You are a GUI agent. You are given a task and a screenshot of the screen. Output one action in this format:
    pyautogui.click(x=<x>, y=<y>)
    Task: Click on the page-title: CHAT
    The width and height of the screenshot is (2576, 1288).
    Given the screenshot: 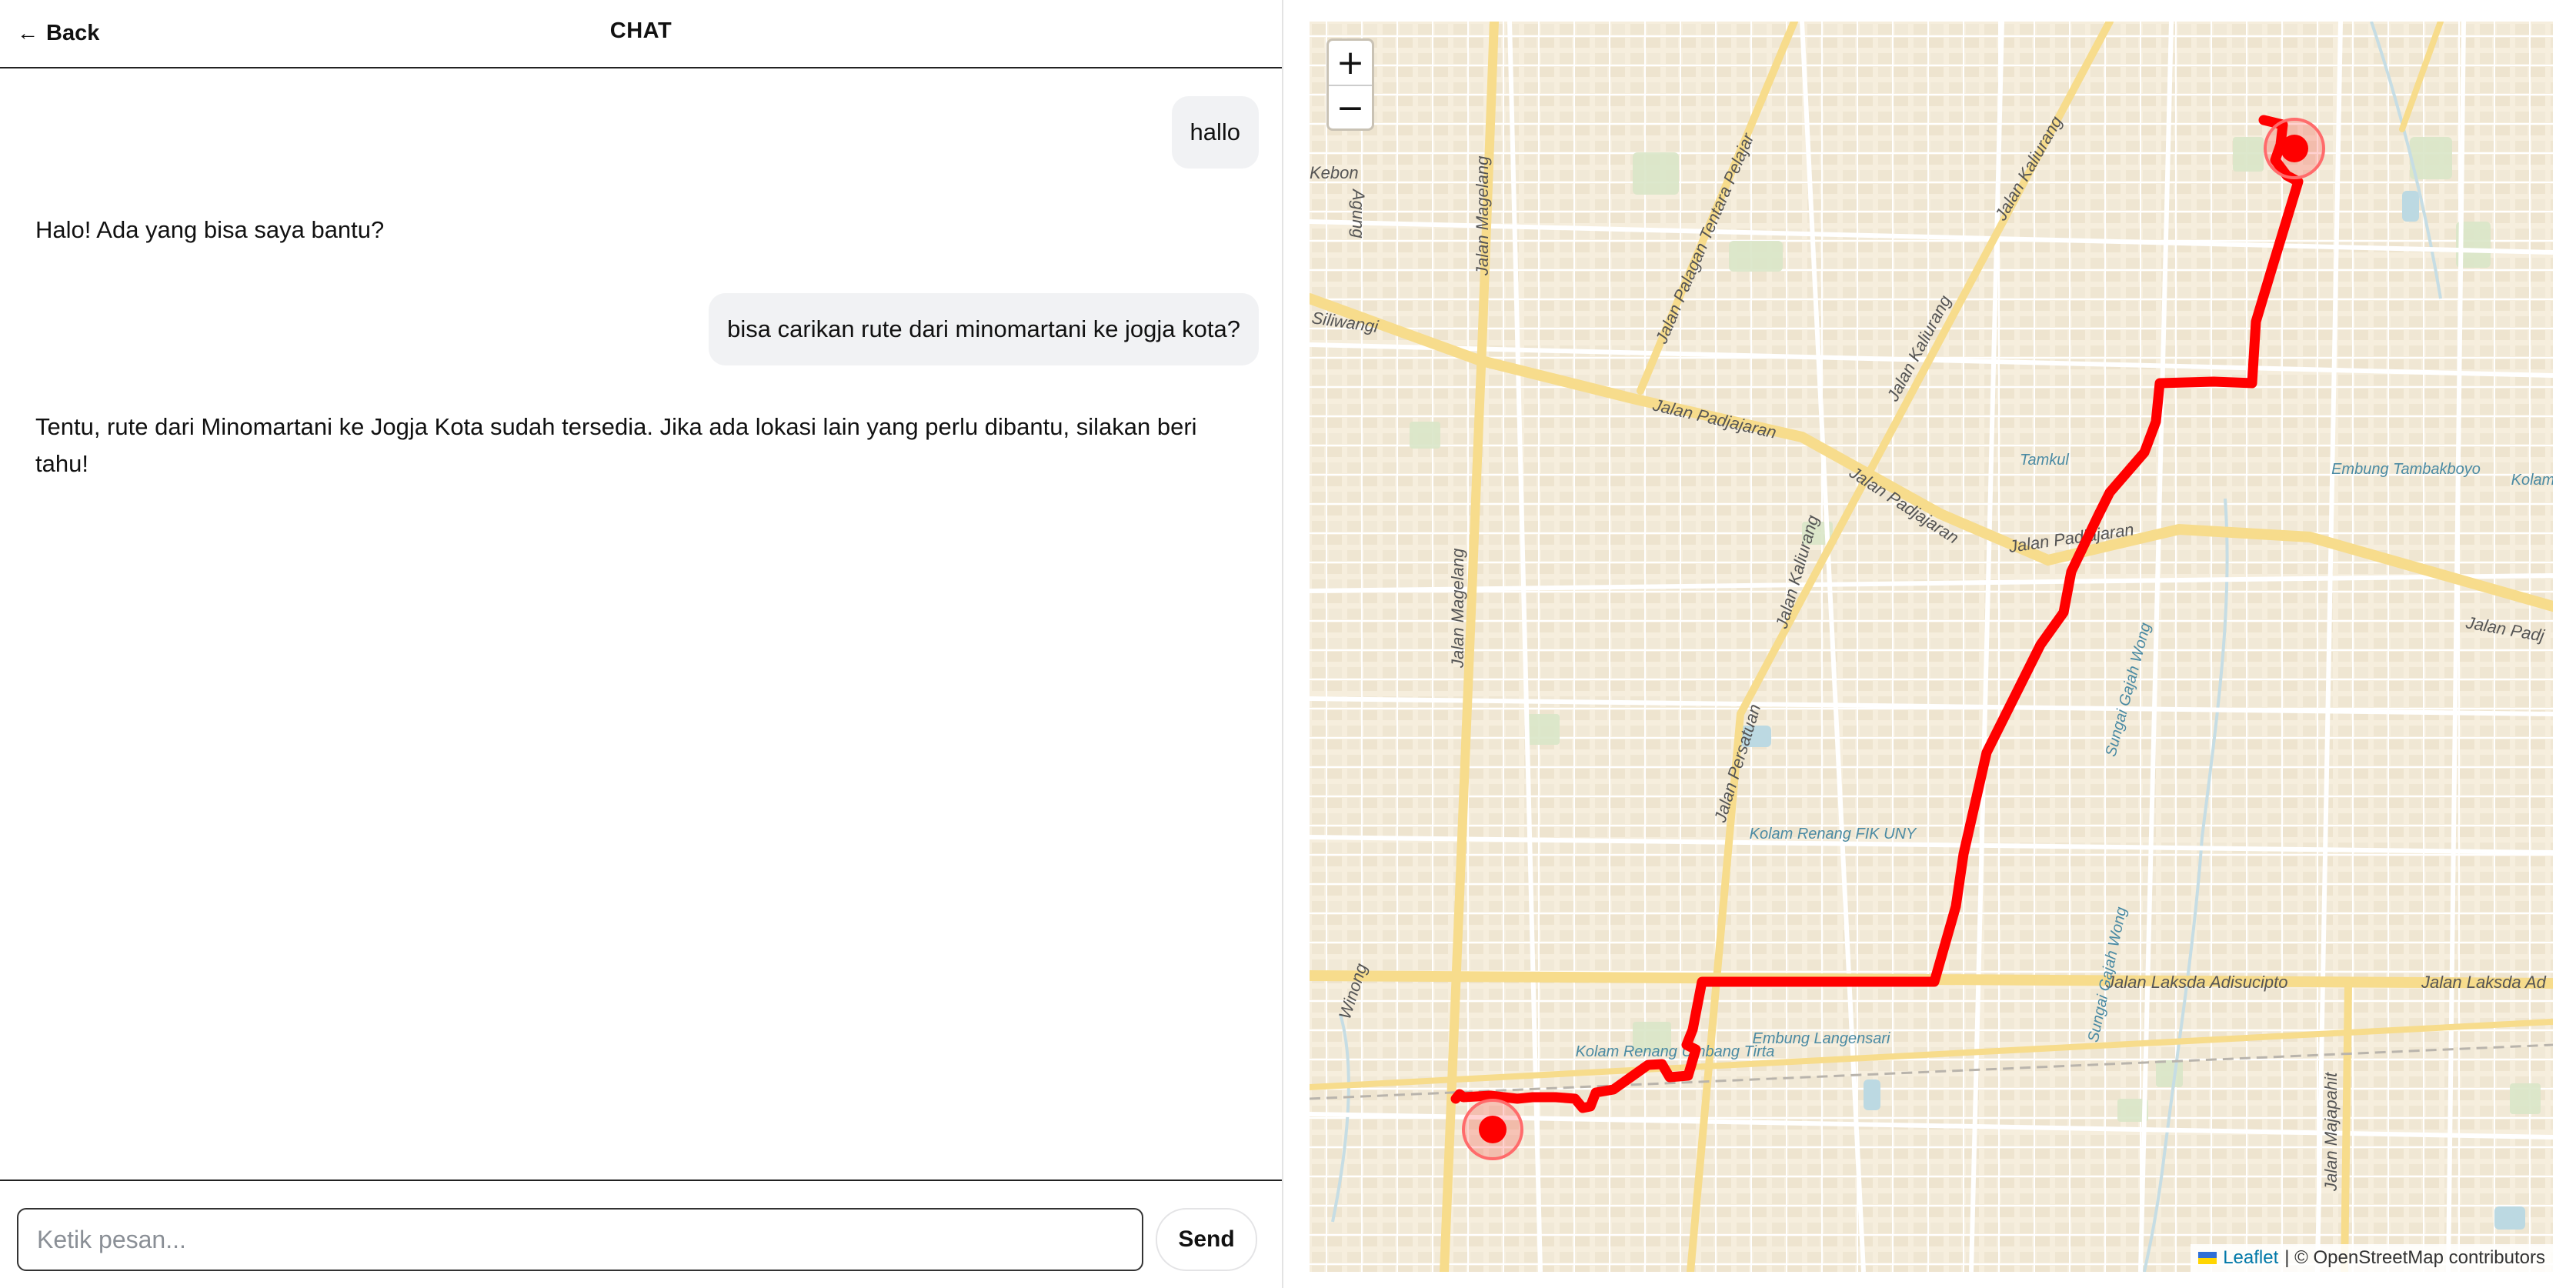 What is the action you would take?
    pyautogui.click(x=640, y=31)
    